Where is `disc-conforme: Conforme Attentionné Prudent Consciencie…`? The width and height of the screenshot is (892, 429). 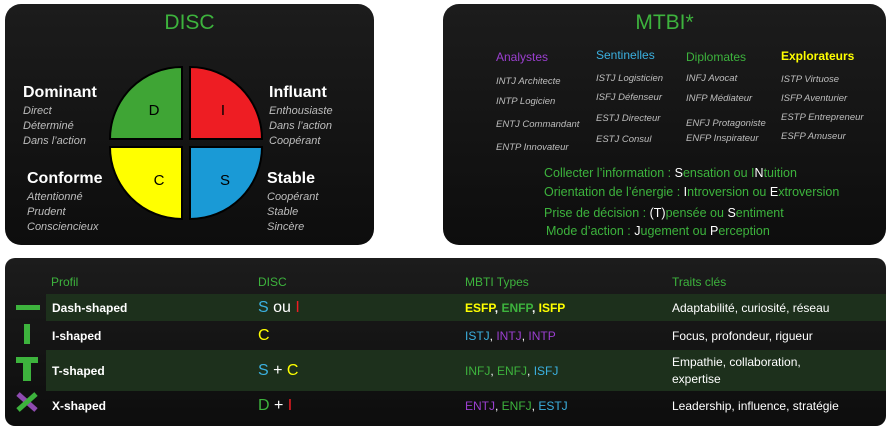
disc-conforme: Conforme Attentionné Prudent Consciencie… is located at coordinates (65, 202).